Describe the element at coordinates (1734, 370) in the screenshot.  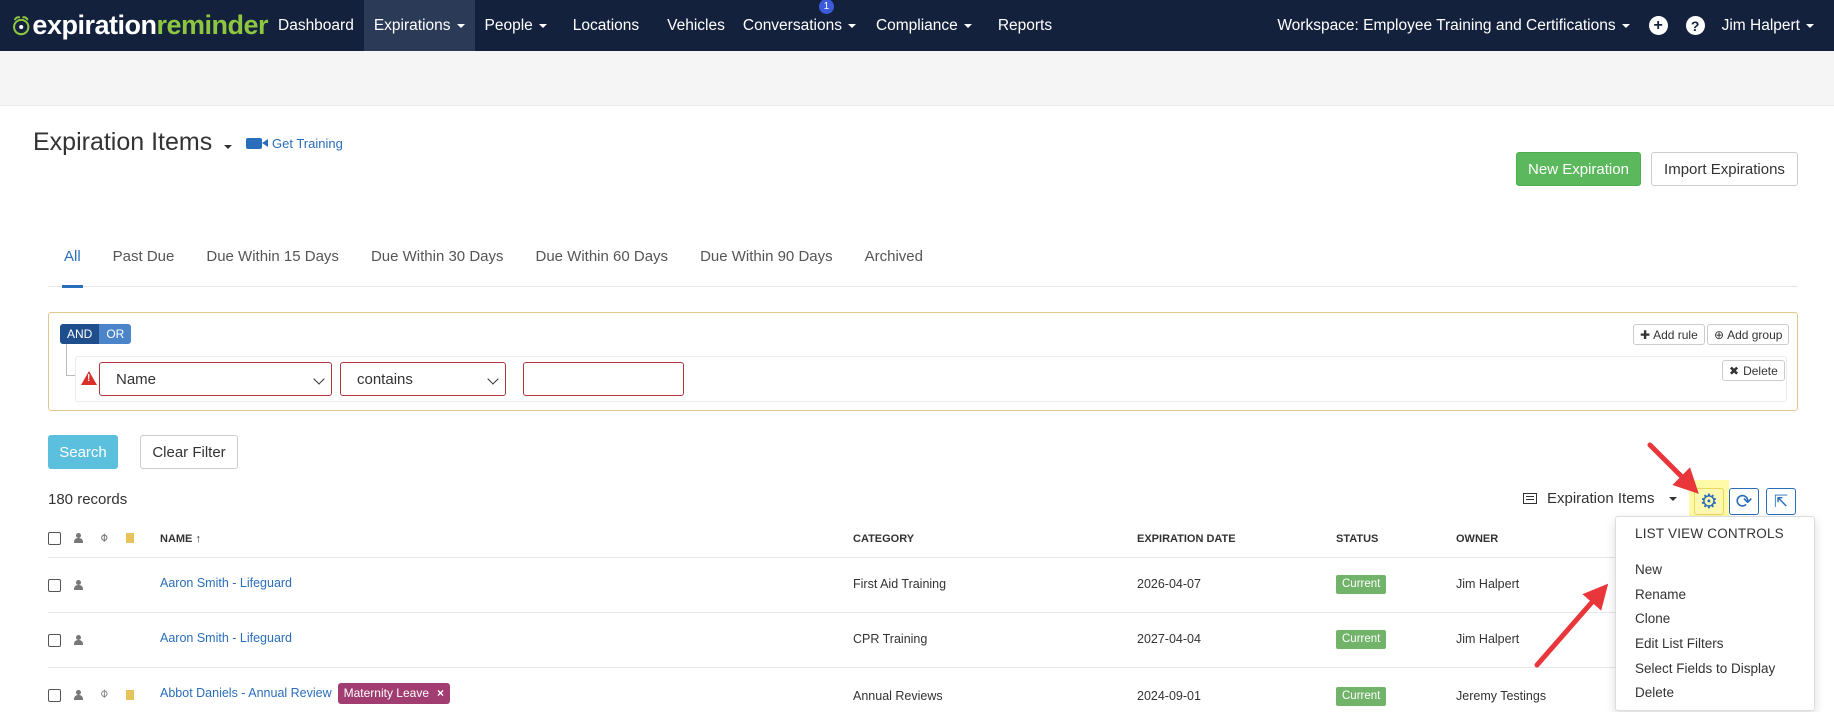
I see `close-icon: ✖` at that location.